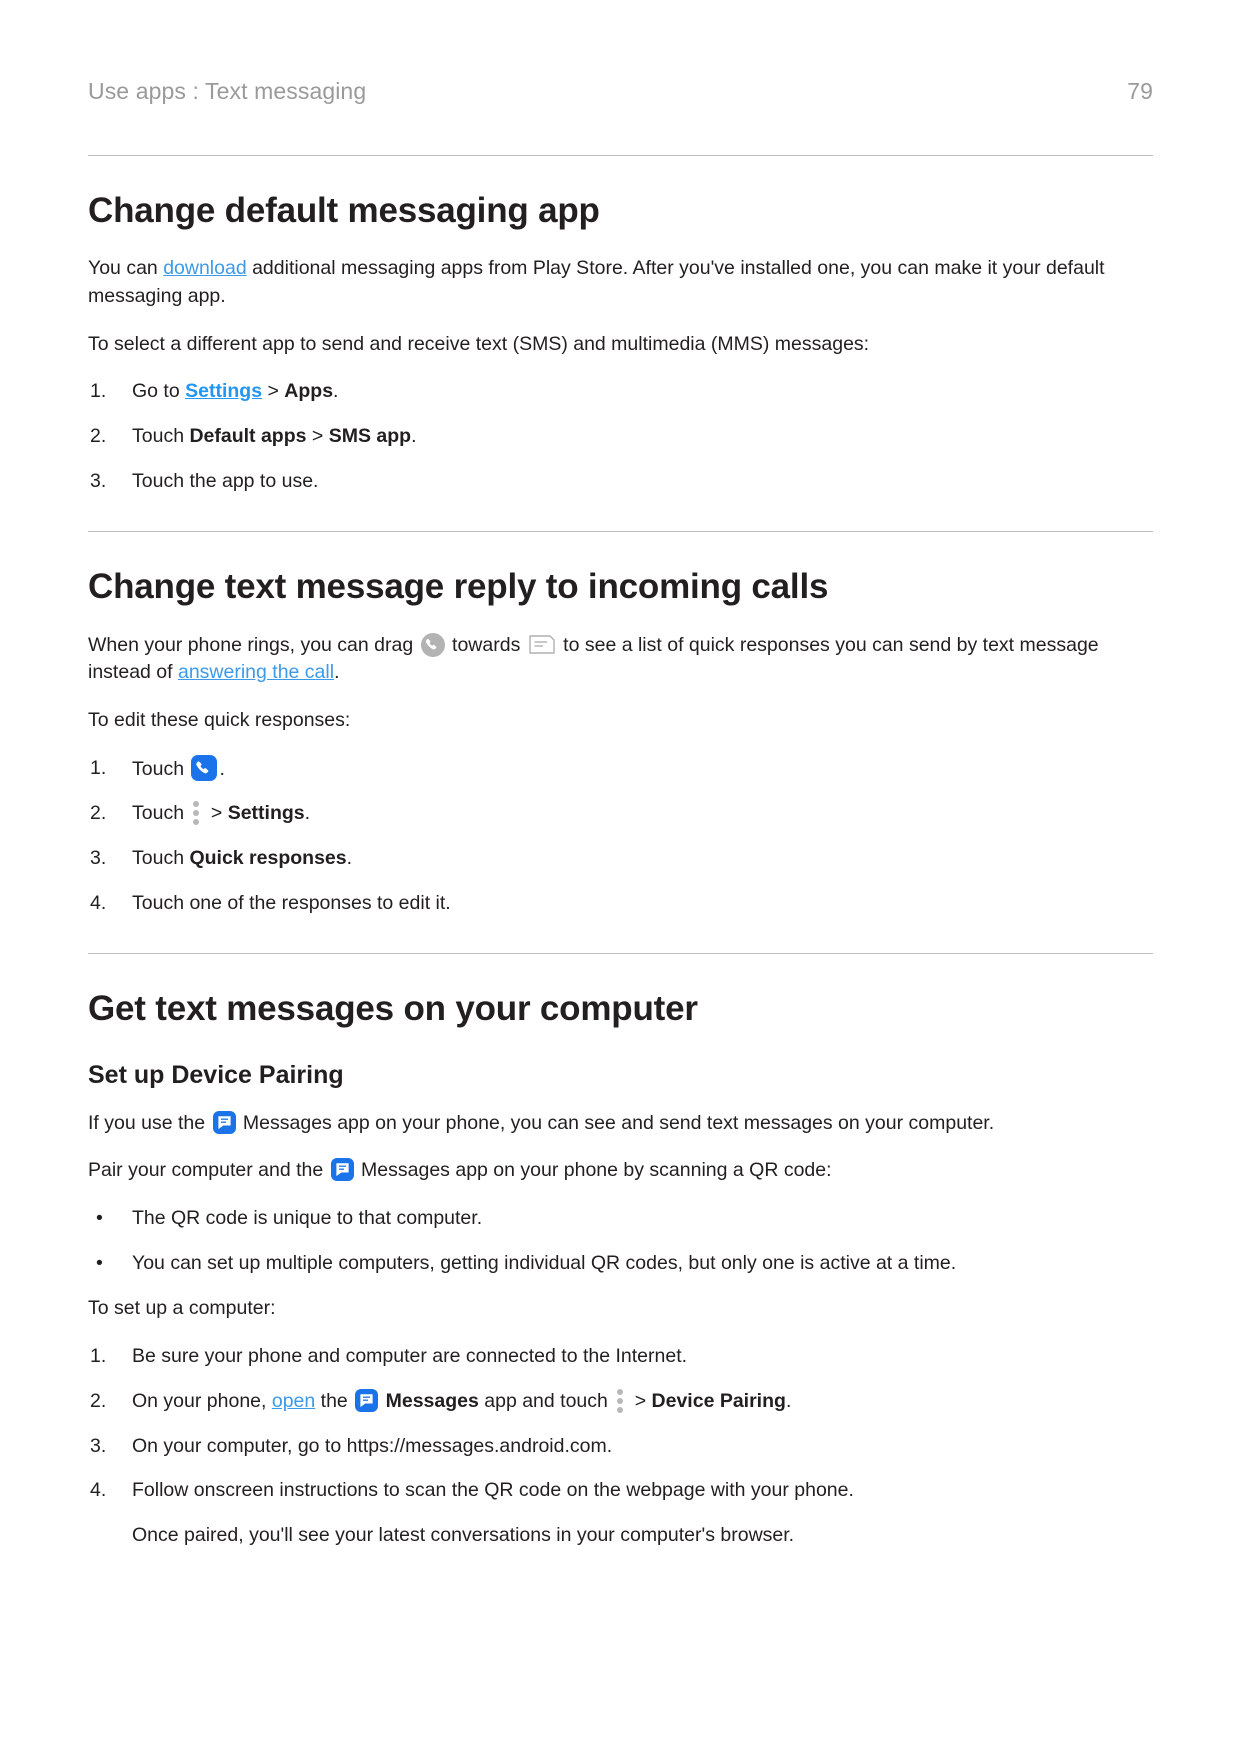  Describe the element at coordinates (344, 210) in the screenshot. I see `section-heading-change-default-messaging-app: Change default messaging app` at that location.